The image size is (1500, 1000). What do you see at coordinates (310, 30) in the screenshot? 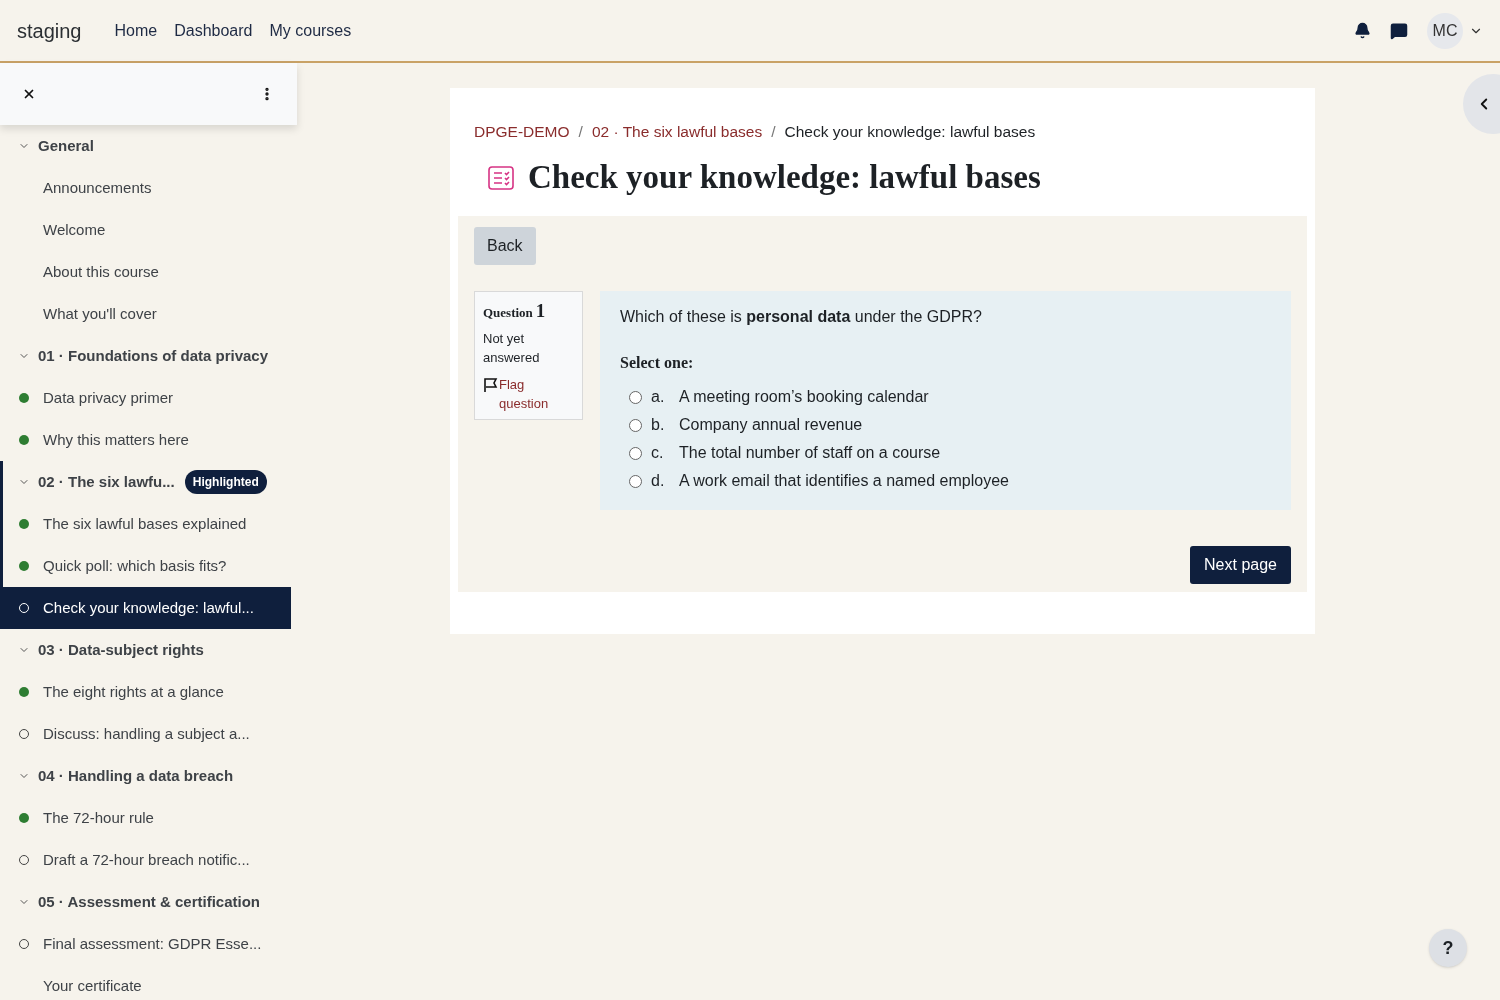
I see `nav-link: My courses` at bounding box center [310, 30].